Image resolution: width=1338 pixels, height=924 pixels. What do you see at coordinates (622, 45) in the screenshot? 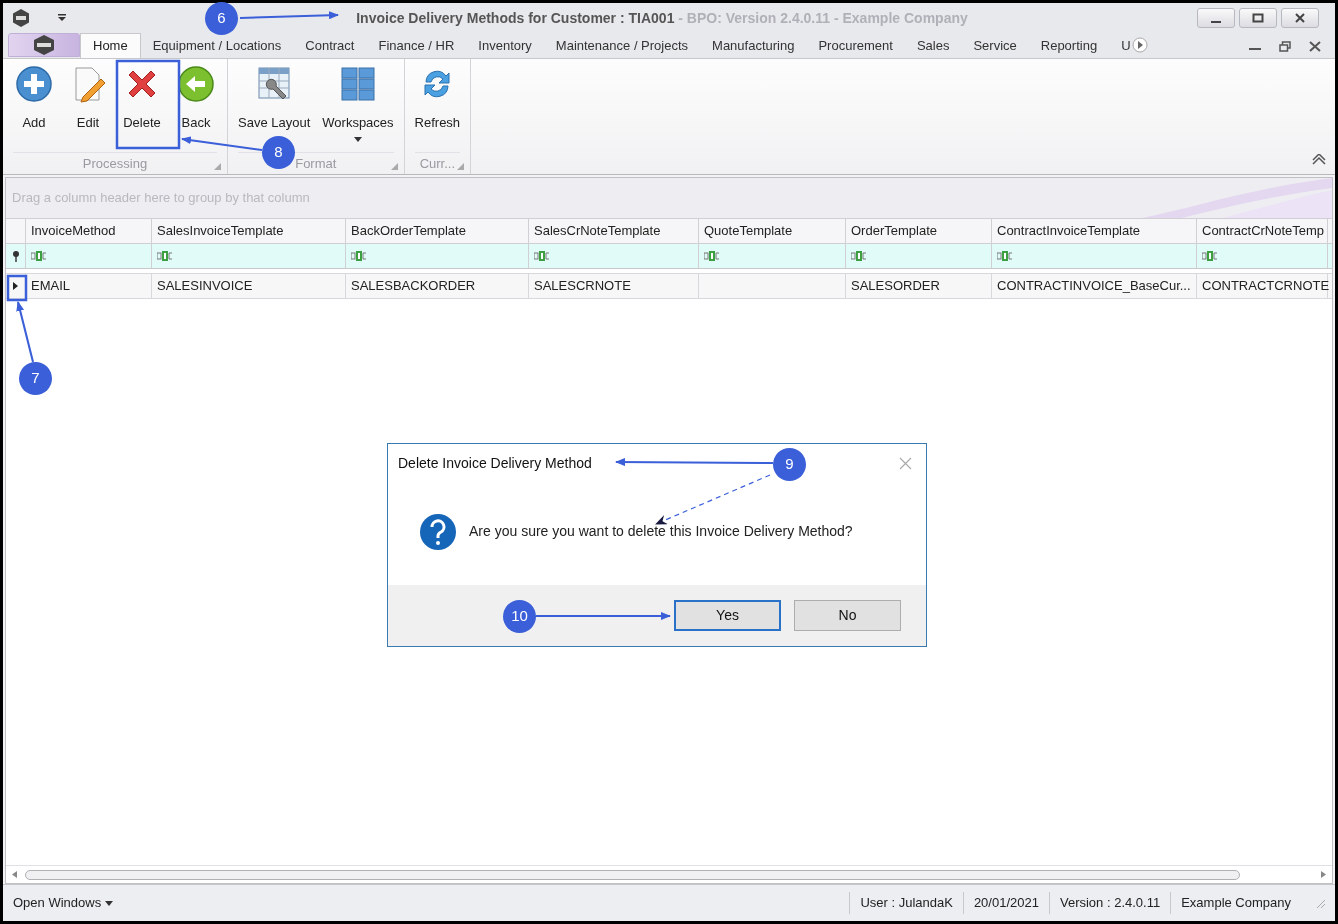
I see `ribbon-tab: Maintenance / Projects` at bounding box center [622, 45].